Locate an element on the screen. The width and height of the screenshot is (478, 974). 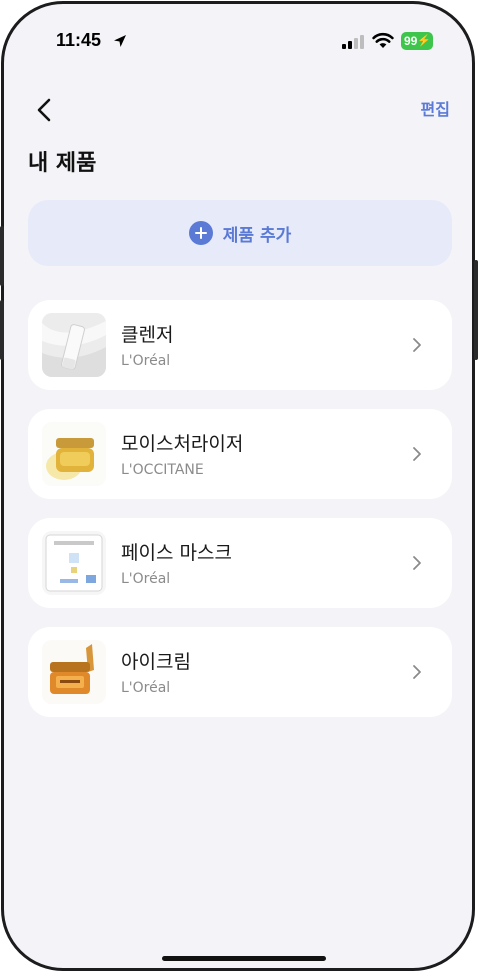
location-arrow-icon is located at coordinates (120, 41).